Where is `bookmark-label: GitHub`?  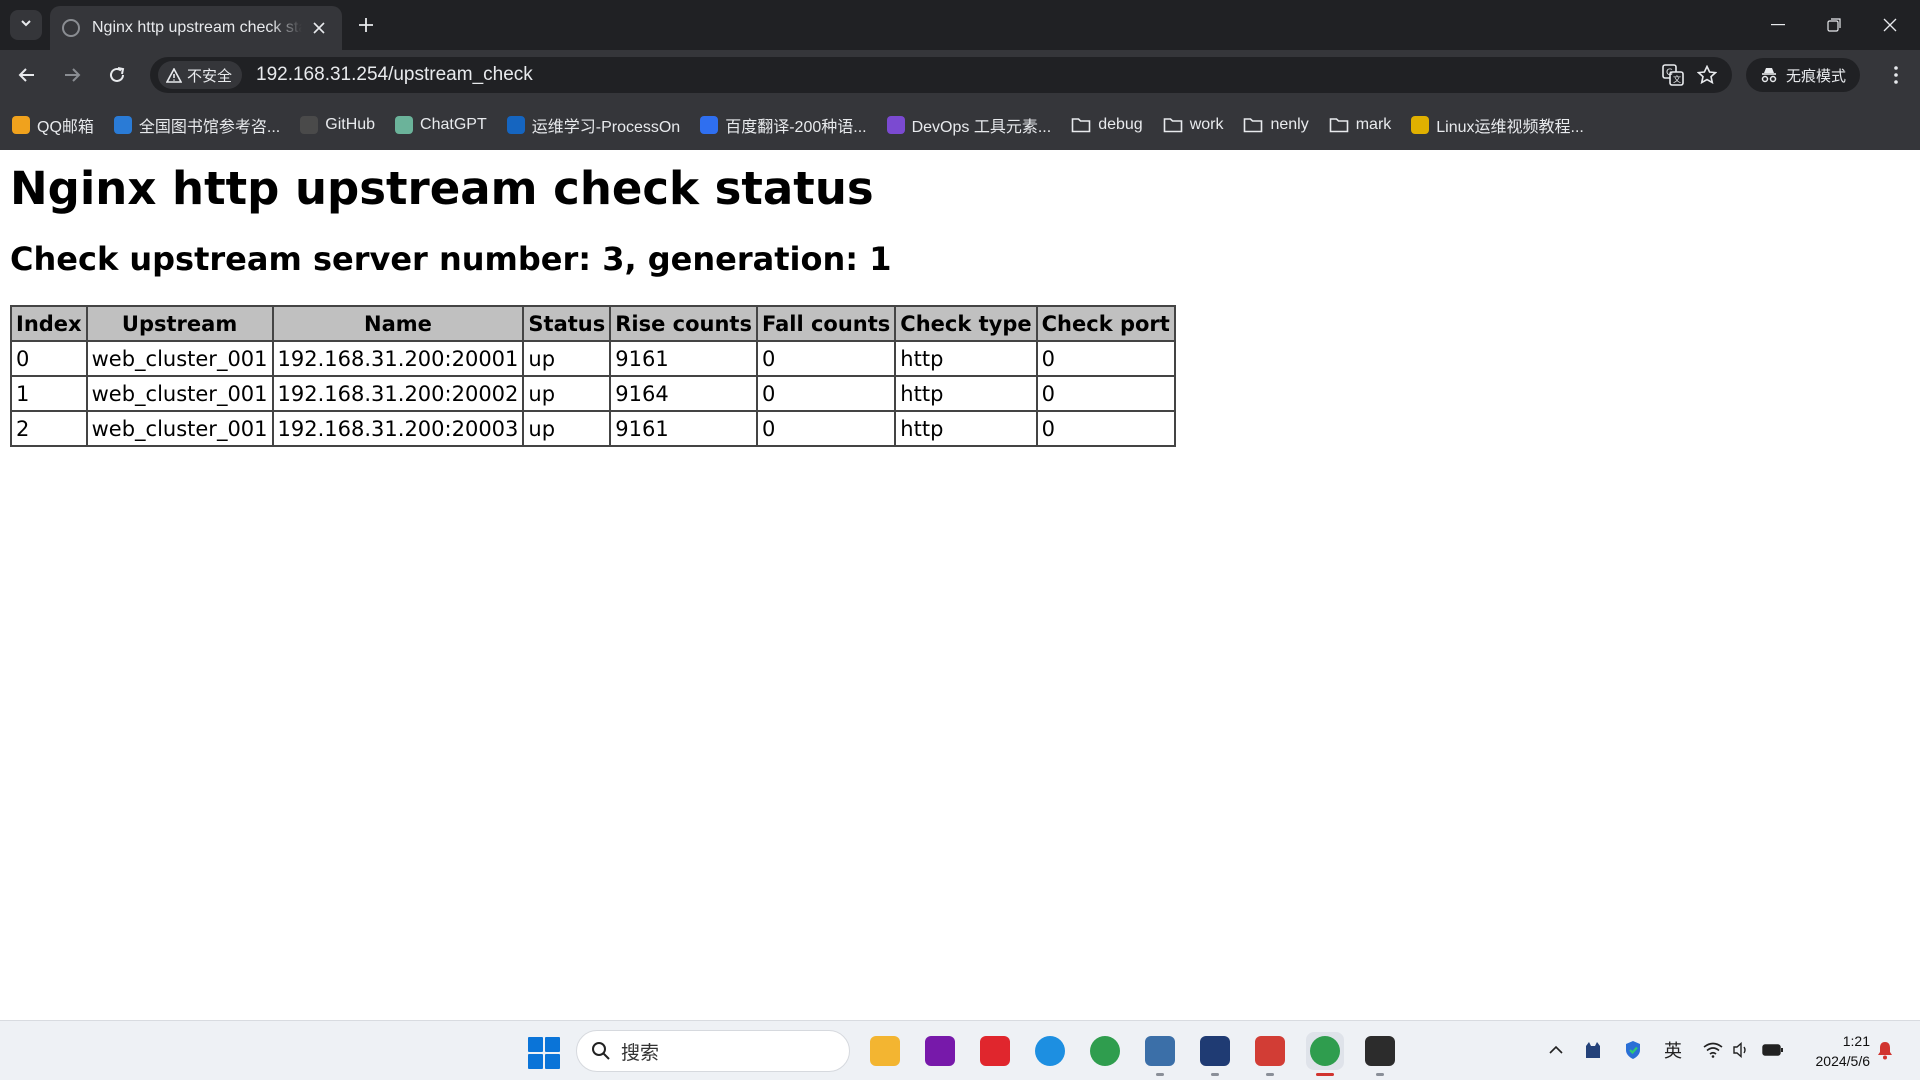 bookmark-label: GitHub is located at coordinates (350, 124).